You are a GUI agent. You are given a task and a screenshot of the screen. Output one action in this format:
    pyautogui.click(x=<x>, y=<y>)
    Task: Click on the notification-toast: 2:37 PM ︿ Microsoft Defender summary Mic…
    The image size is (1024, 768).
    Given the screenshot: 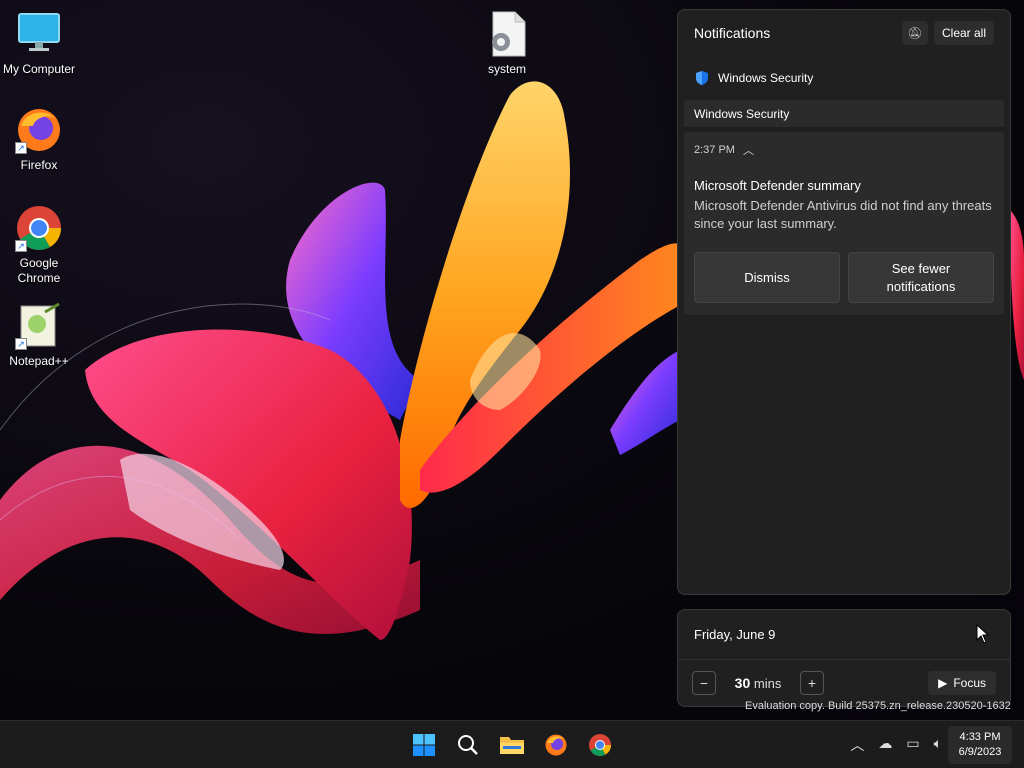 What is the action you would take?
    pyautogui.click(x=844, y=223)
    